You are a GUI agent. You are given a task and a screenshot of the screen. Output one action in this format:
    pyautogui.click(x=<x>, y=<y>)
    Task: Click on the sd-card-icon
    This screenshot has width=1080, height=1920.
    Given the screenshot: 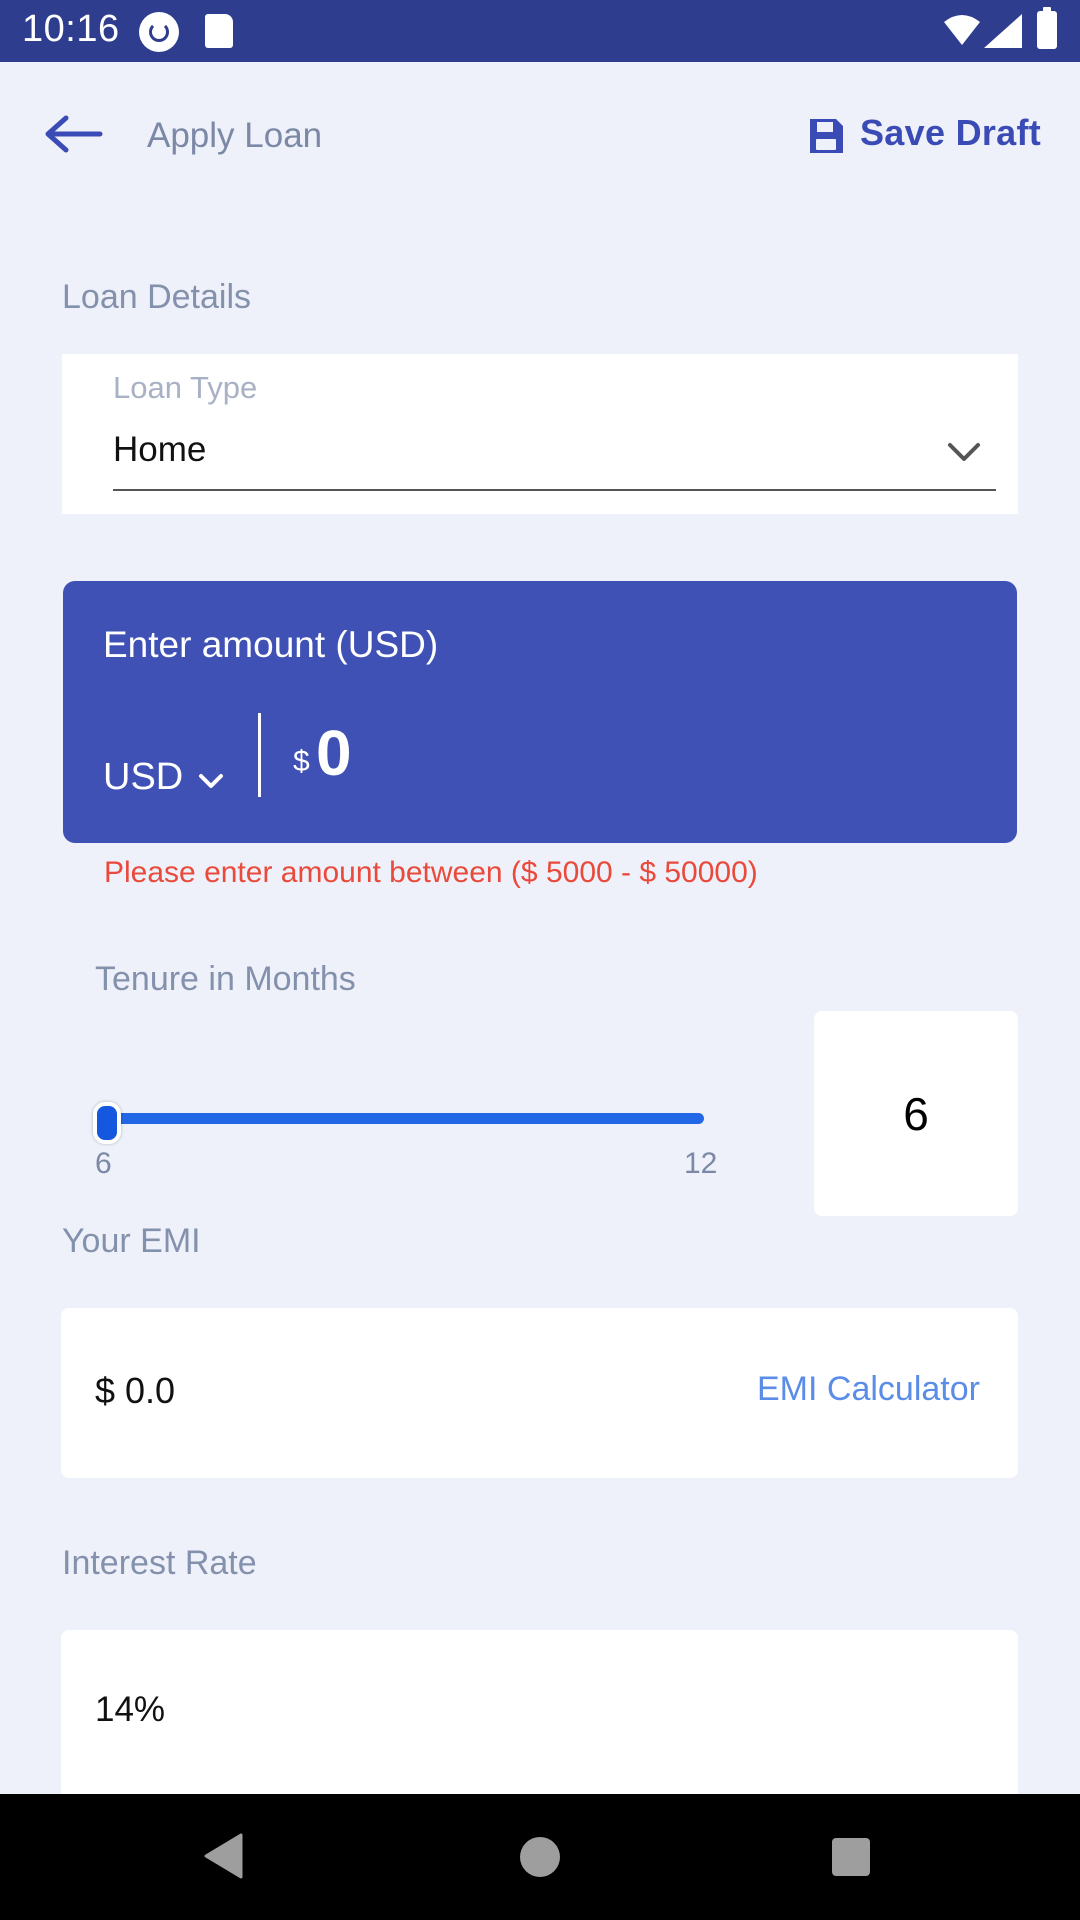 What is the action you would take?
    pyautogui.click(x=219, y=31)
    